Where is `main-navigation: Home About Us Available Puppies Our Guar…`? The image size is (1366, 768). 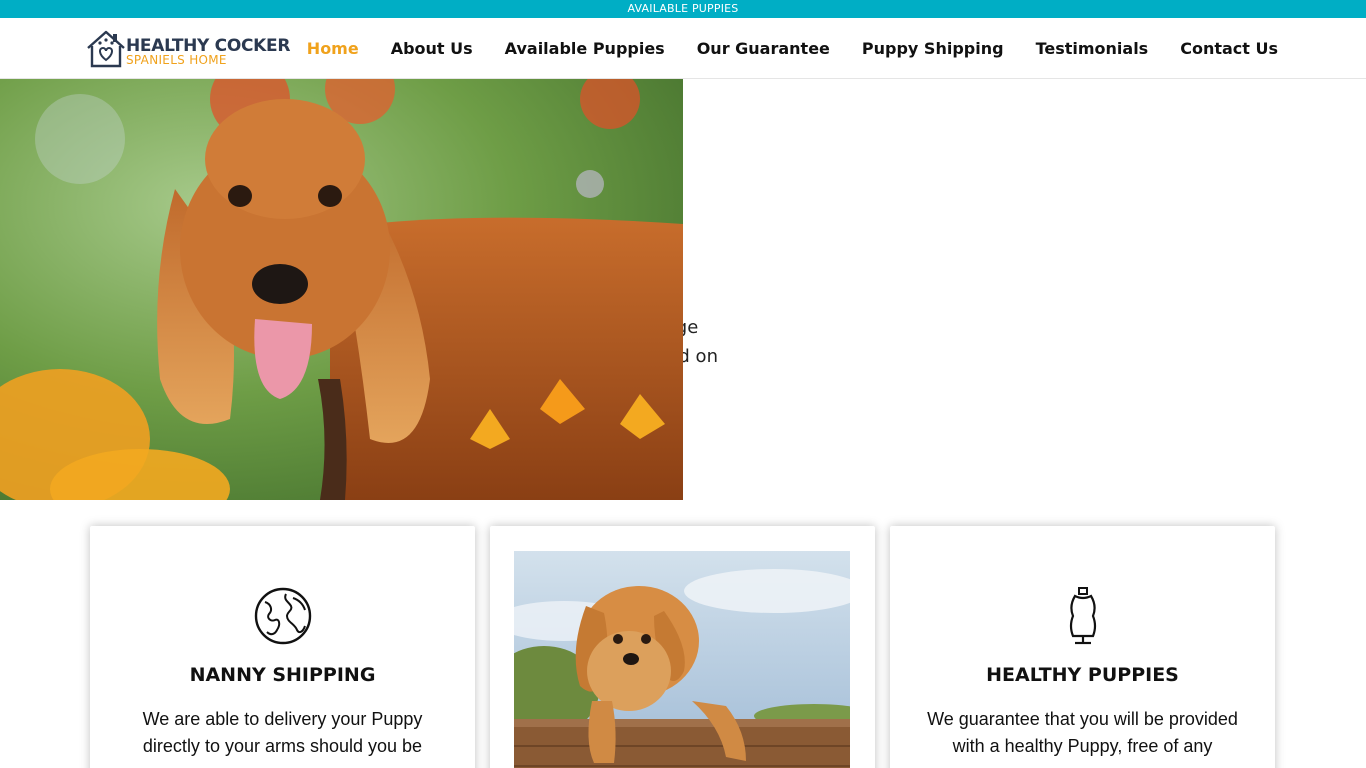 main-navigation: Home About Us Available Puppies Our Guar… is located at coordinates (792, 48).